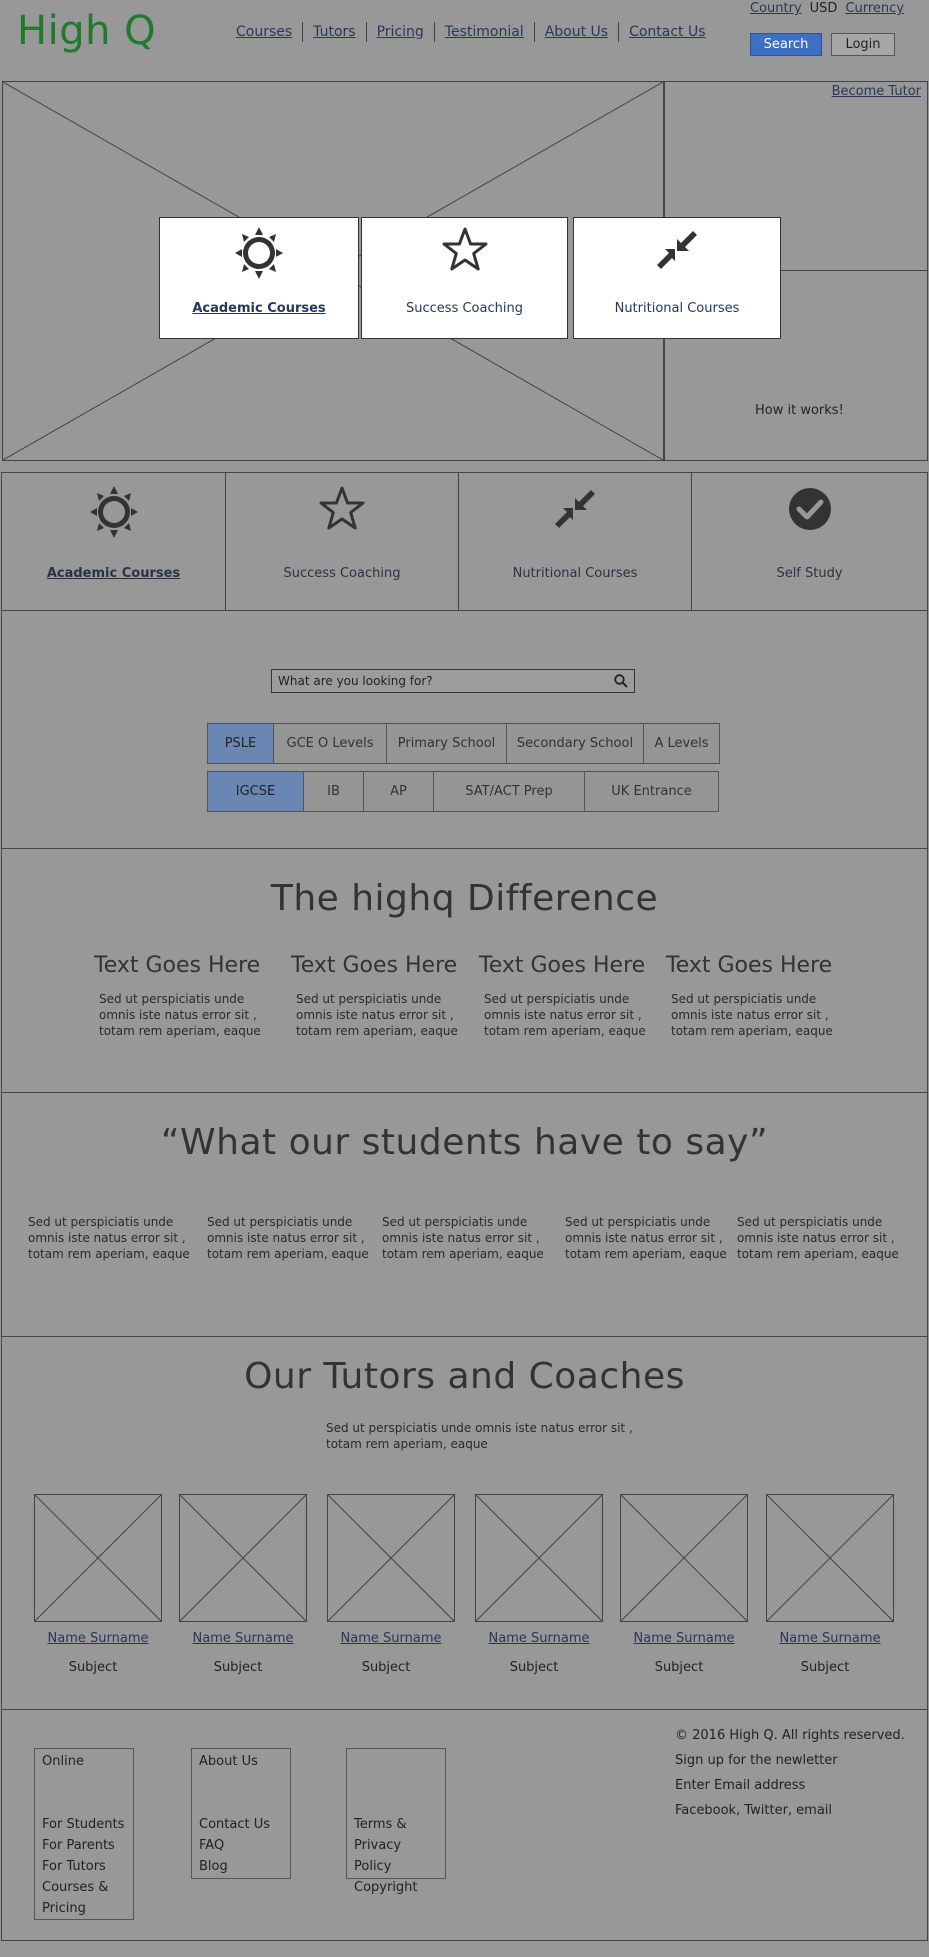  I want to click on check-circle-icon, so click(809, 509).